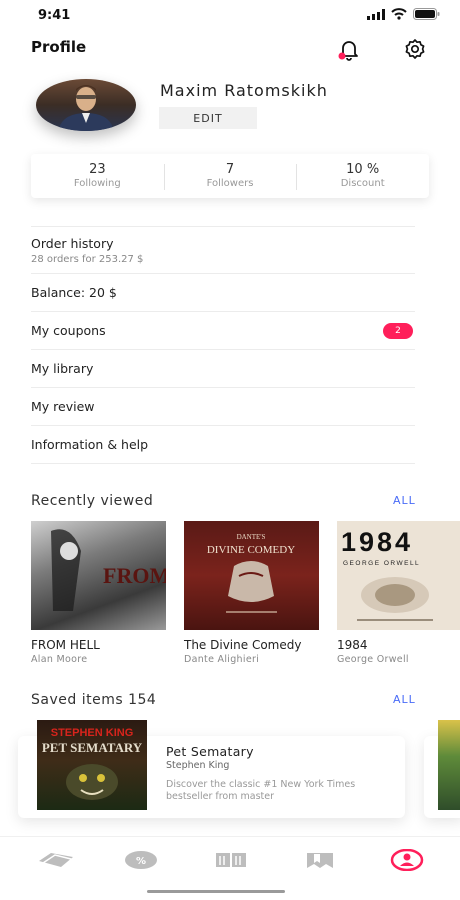  What do you see at coordinates (223, 445) in the screenshot?
I see `menu-information-help: Information & help` at bounding box center [223, 445].